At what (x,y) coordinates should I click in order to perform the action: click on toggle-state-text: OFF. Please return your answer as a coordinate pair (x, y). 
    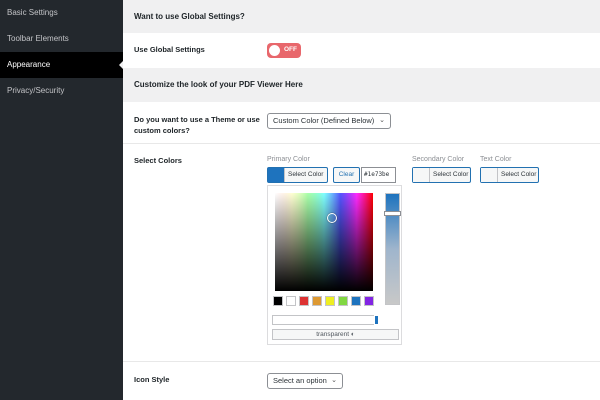
    Looking at the image, I should click on (290, 49).